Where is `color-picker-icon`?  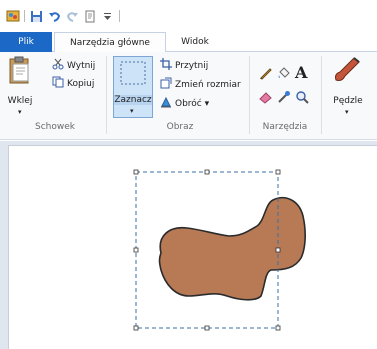
color-picker-icon is located at coordinates (284, 98).